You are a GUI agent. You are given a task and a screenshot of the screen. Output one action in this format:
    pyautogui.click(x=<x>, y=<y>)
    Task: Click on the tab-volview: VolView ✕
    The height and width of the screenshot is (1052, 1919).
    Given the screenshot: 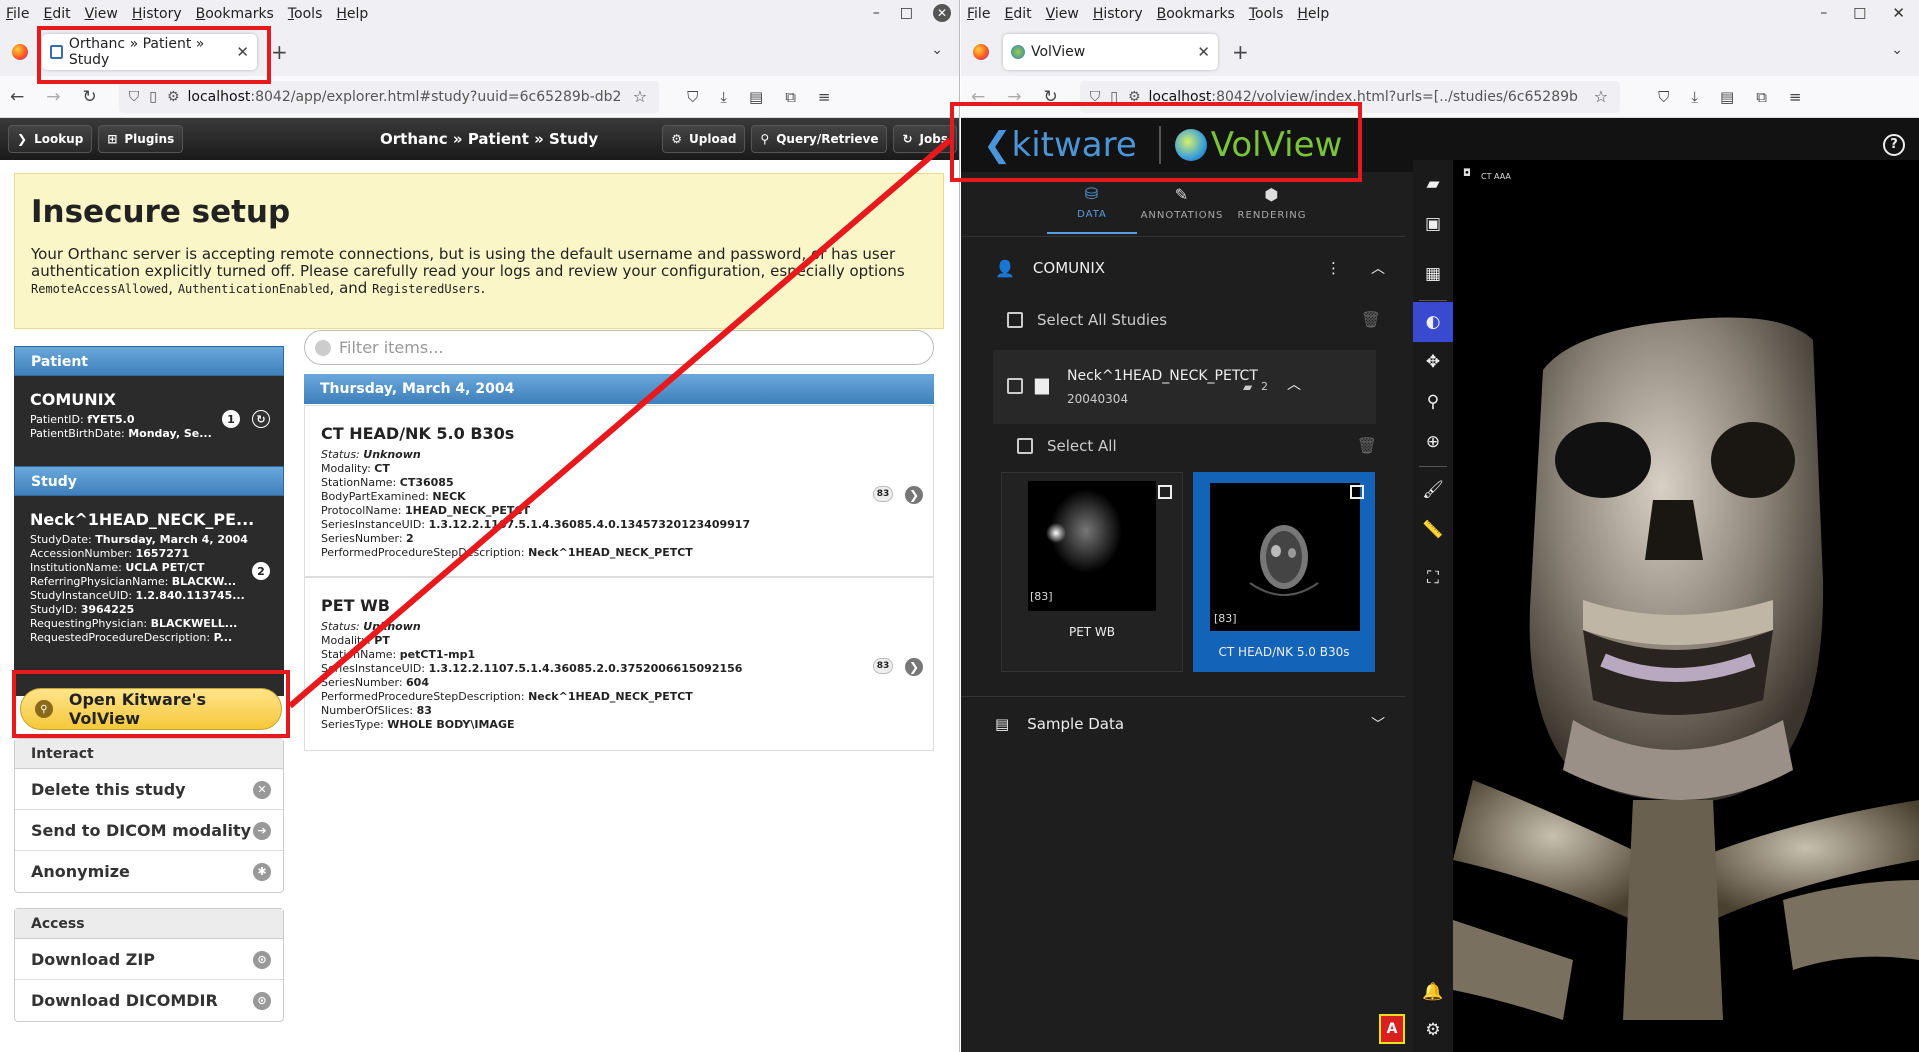 What is the action you would take?
    pyautogui.click(x=1110, y=52)
    